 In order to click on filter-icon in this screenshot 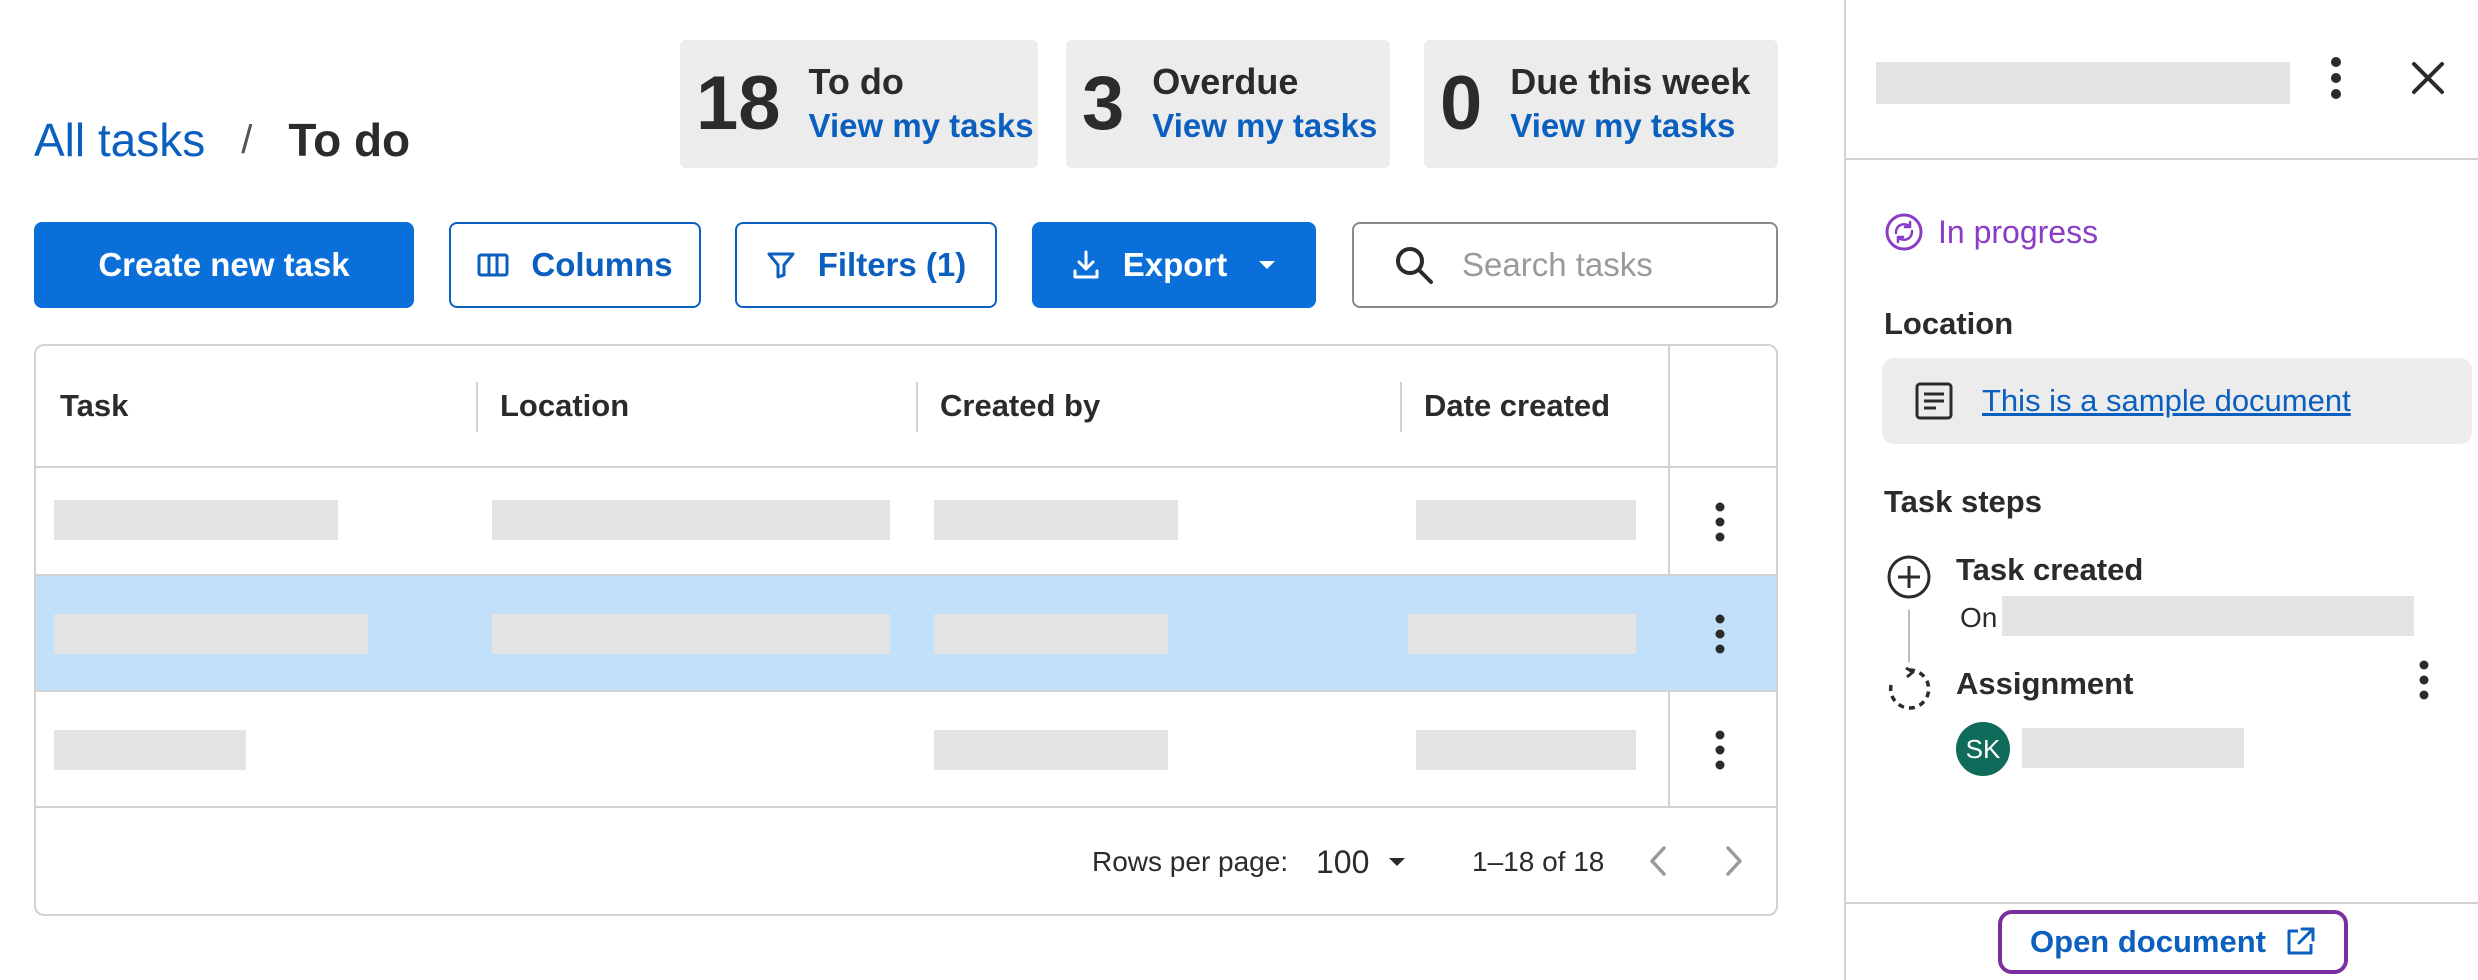, I will do `click(781, 265)`.